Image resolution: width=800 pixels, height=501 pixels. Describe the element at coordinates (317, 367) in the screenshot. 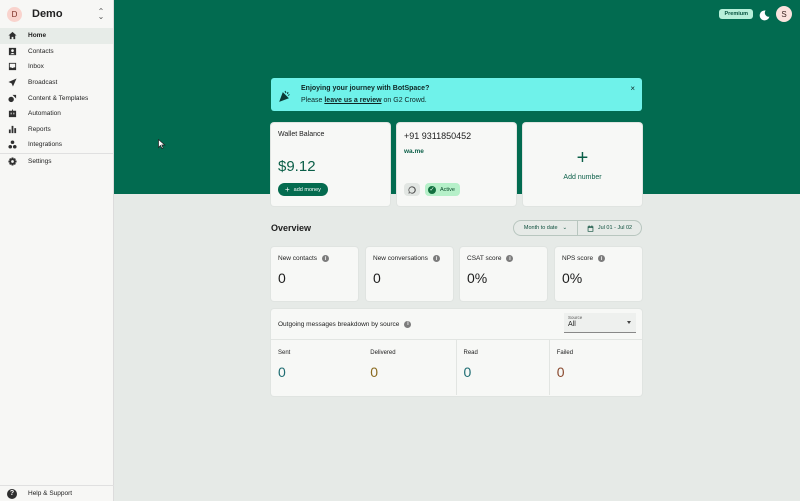

I see `breakdown-sent: Sent 0` at that location.